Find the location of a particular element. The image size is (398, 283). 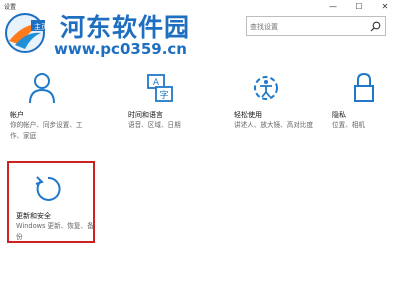

search-box is located at coordinates (316, 26).